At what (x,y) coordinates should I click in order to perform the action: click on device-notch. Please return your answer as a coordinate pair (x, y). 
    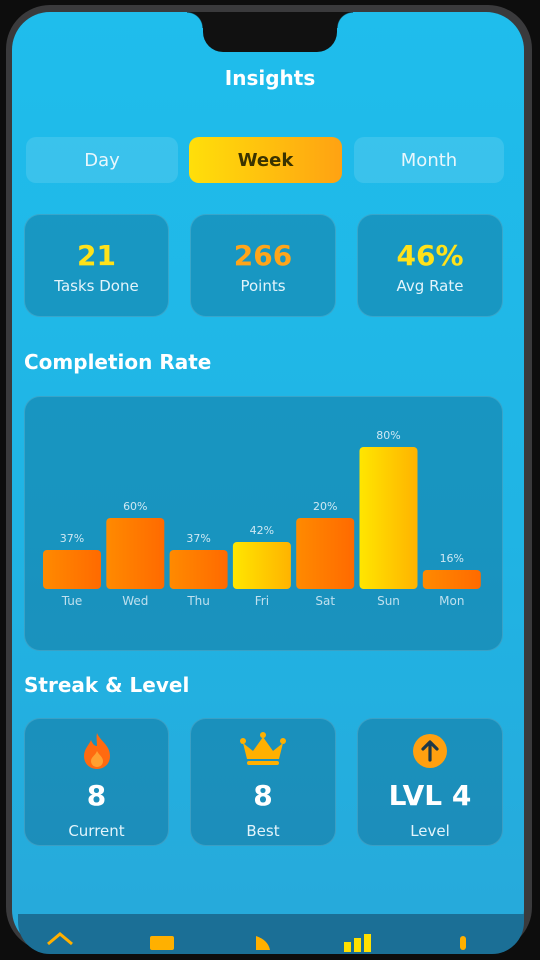
    Looking at the image, I should click on (270, 32).